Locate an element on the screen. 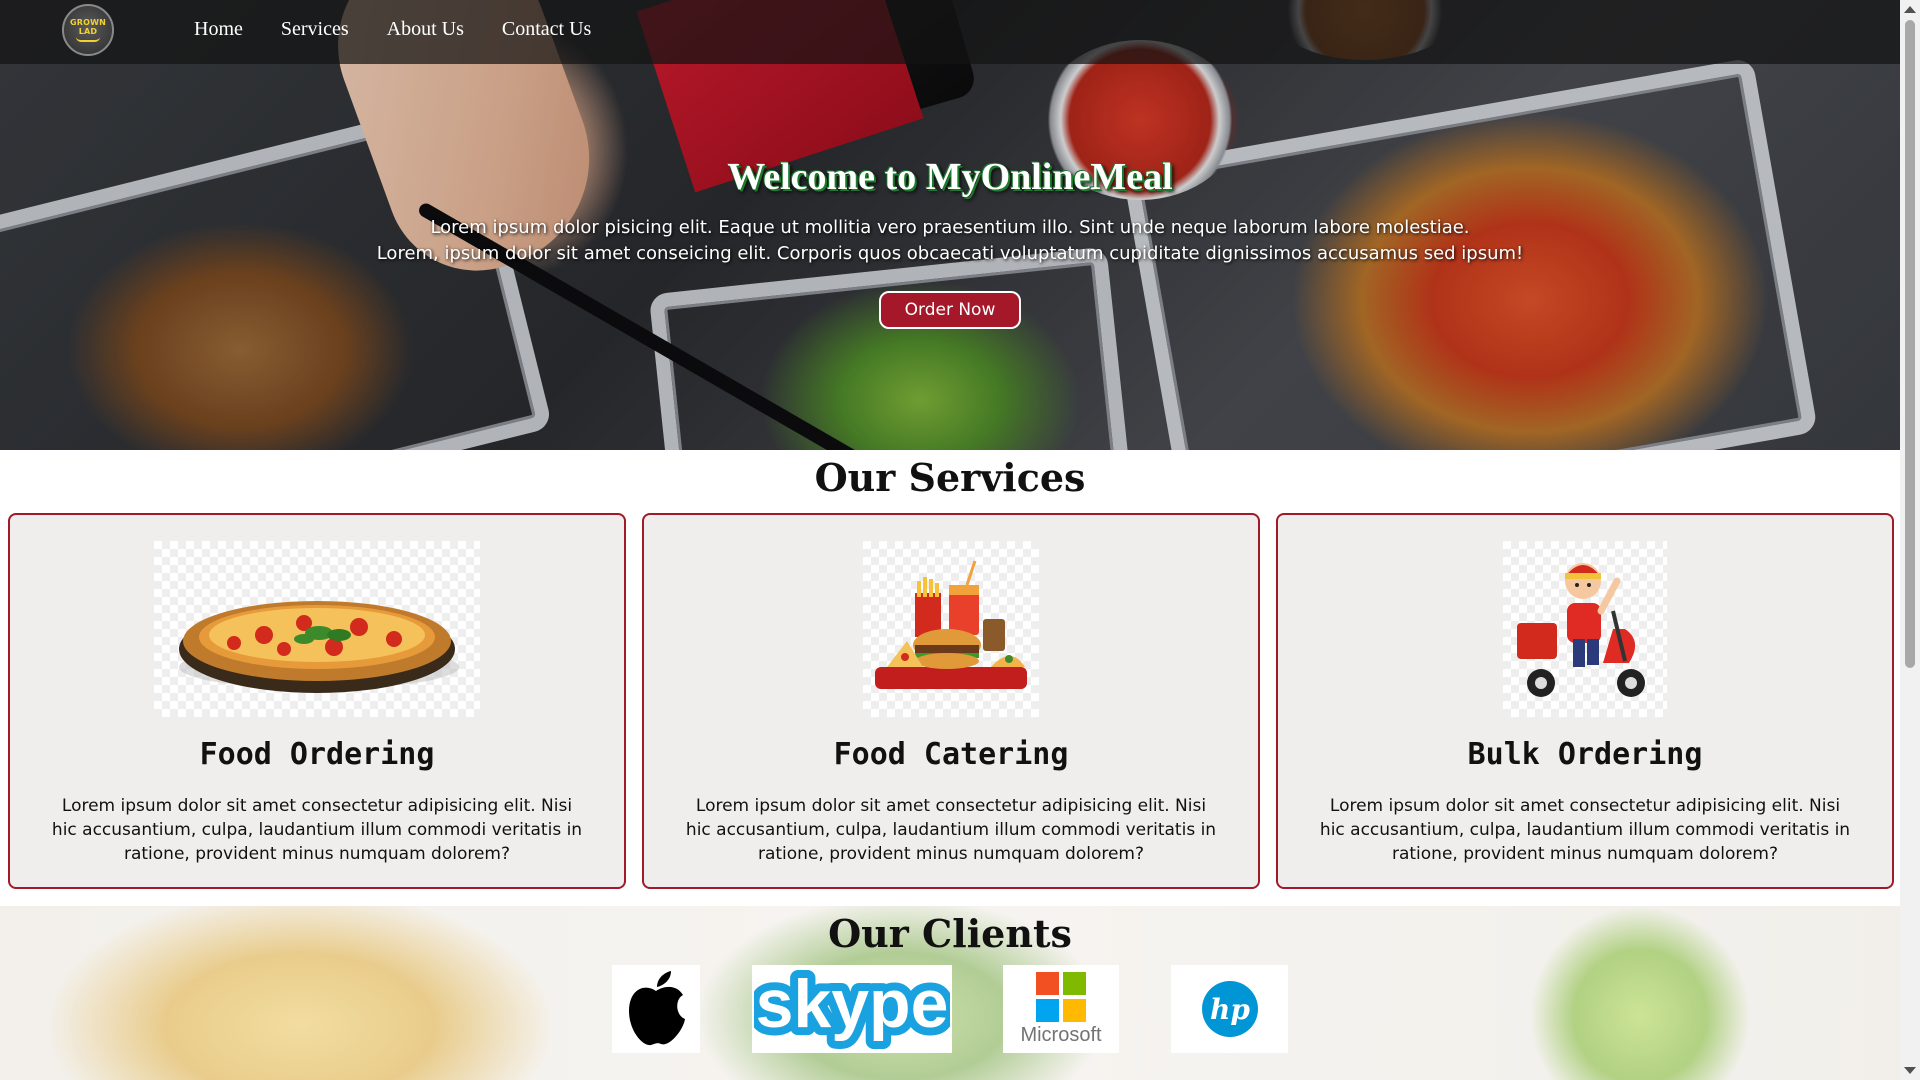 This screenshot has height=1080, width=1920. microsoft-wordmark: Microsoft is located at coordinates (1061, 1034).